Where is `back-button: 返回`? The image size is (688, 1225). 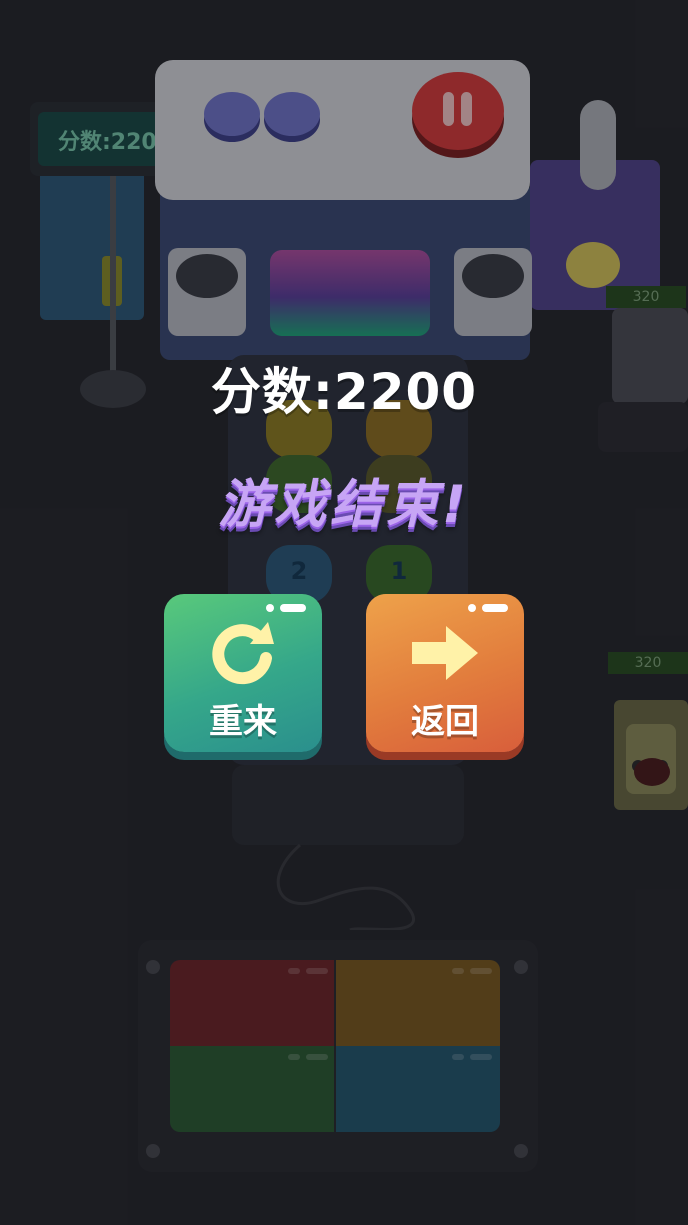 back-button: 返回 is located at coordinates (445, 673).